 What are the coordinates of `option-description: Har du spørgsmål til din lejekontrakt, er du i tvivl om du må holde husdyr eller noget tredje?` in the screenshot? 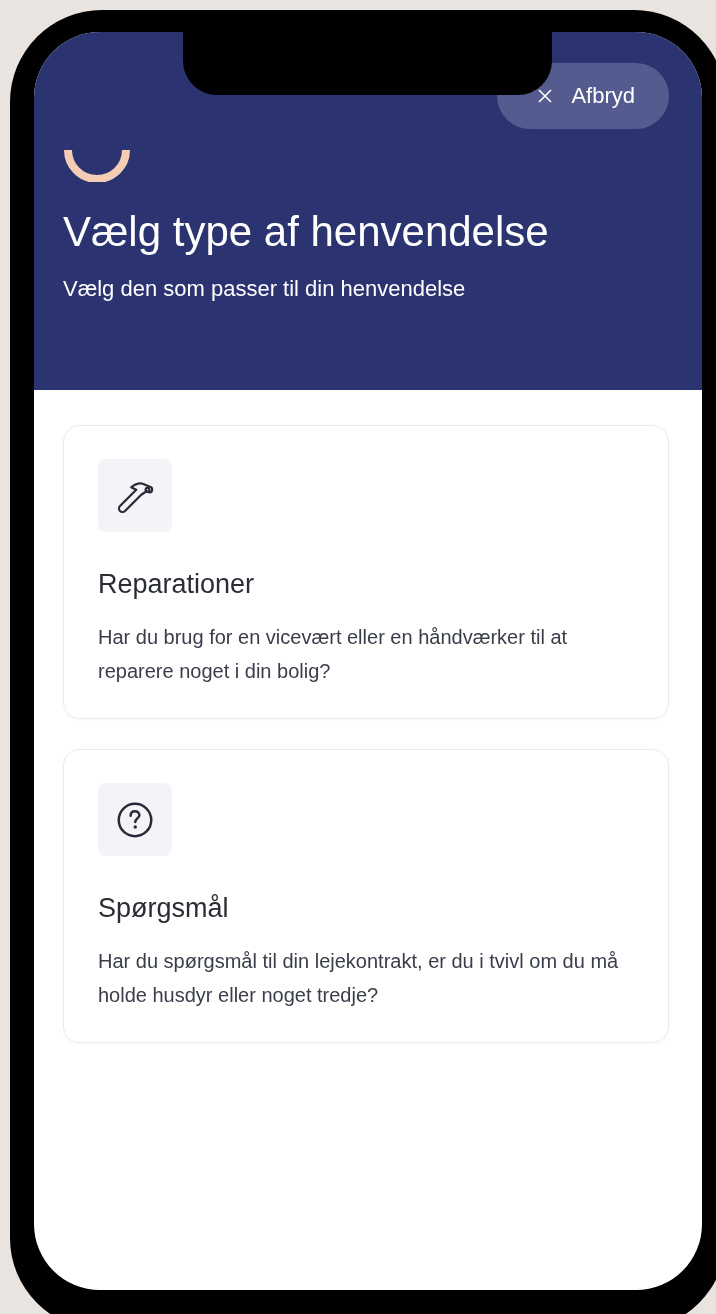 It's located at (359, 978).